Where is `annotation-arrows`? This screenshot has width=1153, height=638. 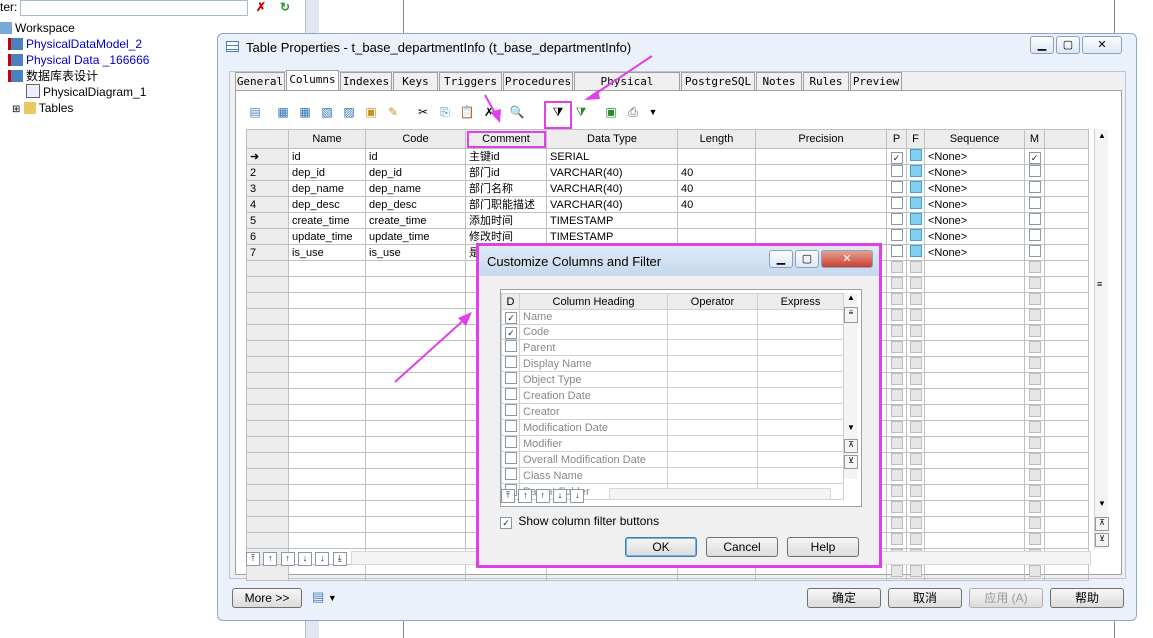
annotation-arrows is located at coordinates (523, 219).